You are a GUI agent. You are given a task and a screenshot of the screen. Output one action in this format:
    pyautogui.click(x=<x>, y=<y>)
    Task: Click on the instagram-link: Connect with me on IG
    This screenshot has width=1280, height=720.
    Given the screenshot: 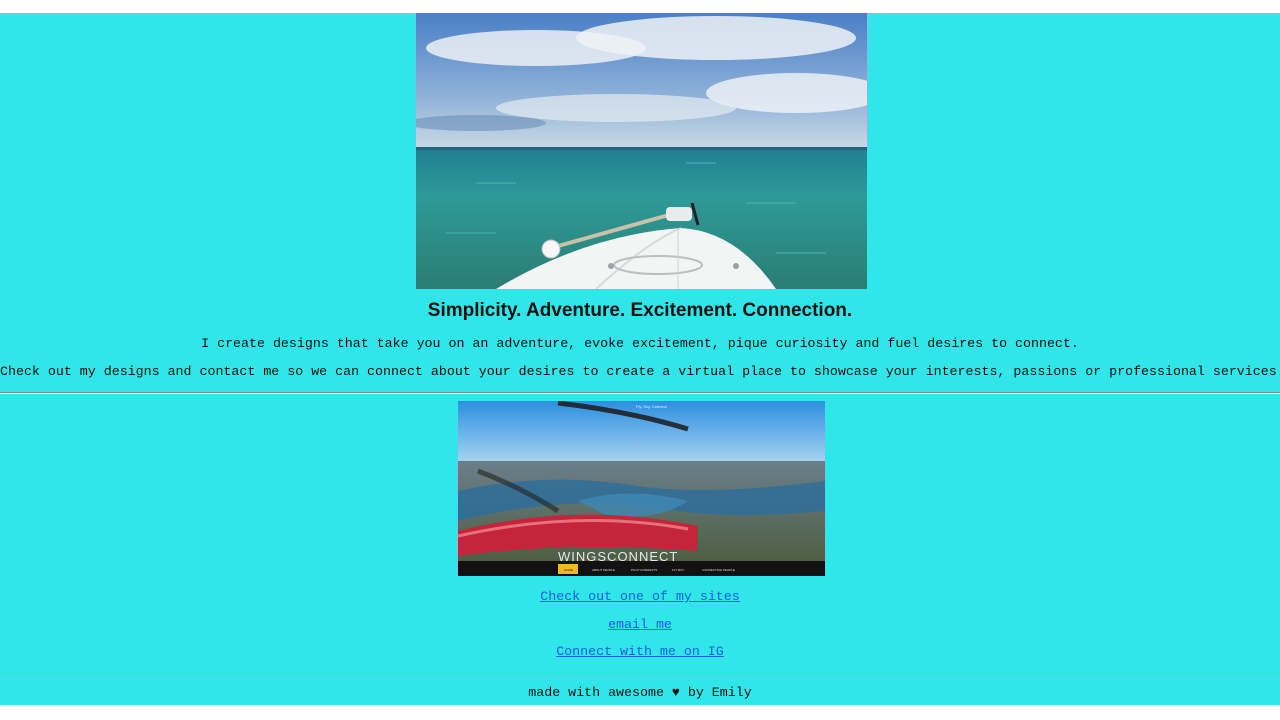 What is the action you would take?
    pyautogui.click(x=640, y=651)
    